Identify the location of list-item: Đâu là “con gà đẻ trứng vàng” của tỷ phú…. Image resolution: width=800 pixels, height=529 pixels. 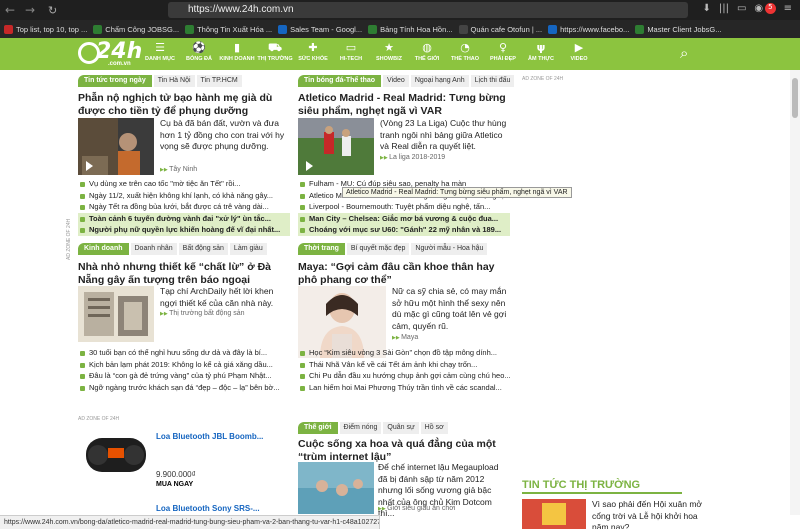
(184, 376).